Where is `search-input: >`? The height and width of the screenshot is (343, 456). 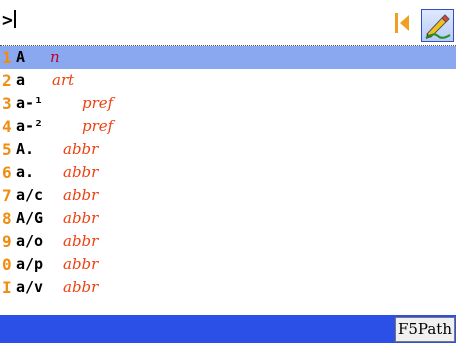 search-input: > is located at coordinates (9, 20).